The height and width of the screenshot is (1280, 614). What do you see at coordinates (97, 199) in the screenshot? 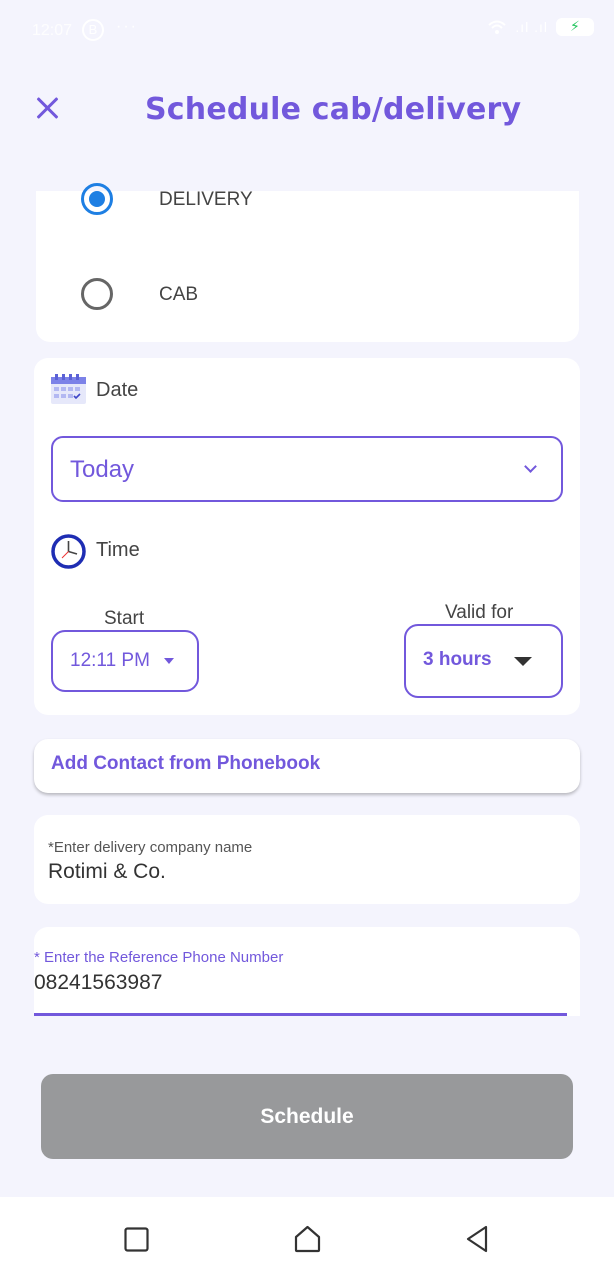
I see `radio-delivery` at bounding box center [97, 199].